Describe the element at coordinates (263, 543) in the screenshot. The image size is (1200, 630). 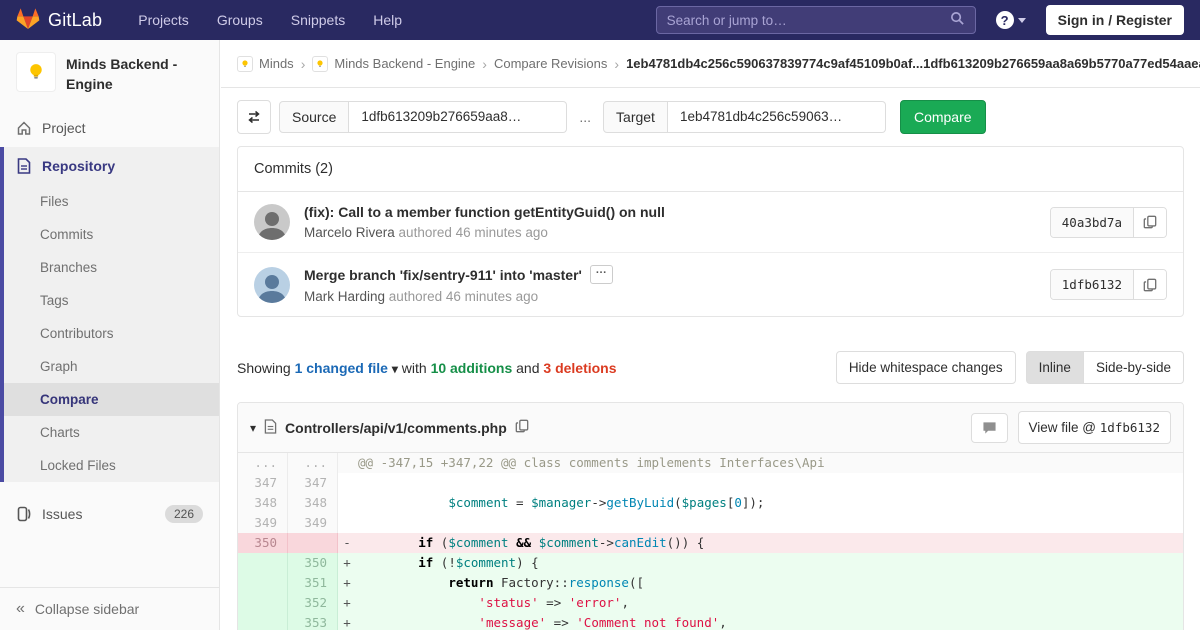
I see `old-line-number: 350` at that location.